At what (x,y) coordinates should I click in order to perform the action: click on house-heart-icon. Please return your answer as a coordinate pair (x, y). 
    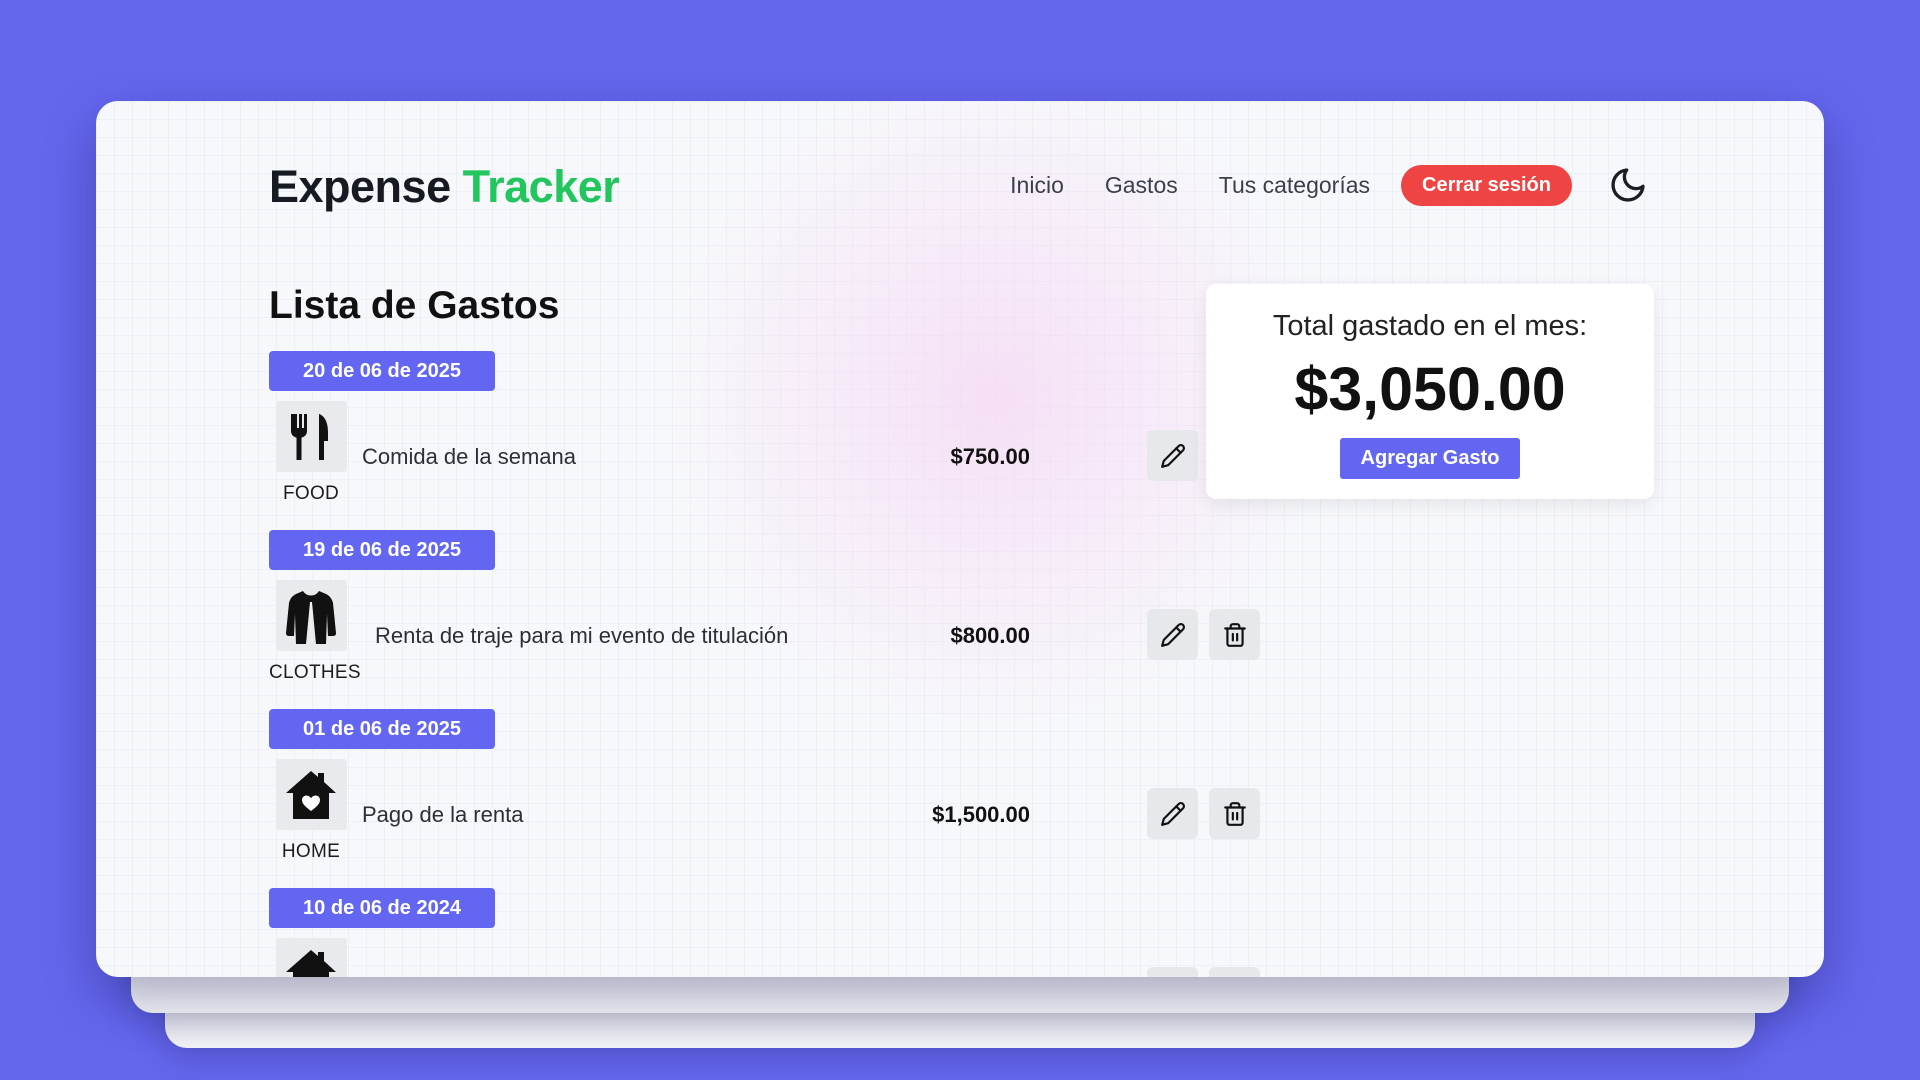
    Looking at the image, I should click on (311, 794).